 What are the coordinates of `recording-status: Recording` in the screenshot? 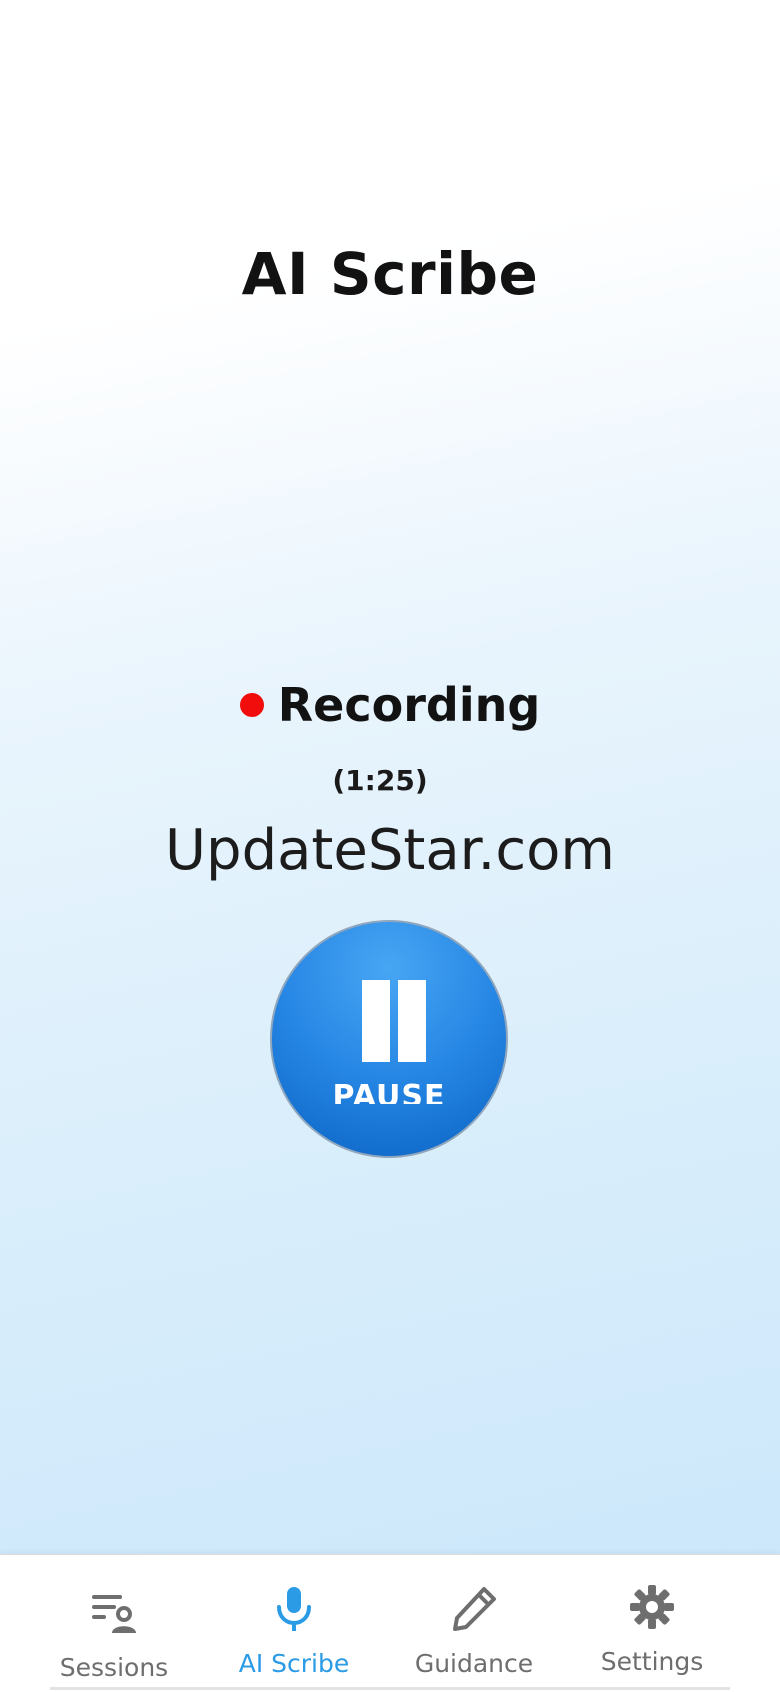 It's located at (390, 705).